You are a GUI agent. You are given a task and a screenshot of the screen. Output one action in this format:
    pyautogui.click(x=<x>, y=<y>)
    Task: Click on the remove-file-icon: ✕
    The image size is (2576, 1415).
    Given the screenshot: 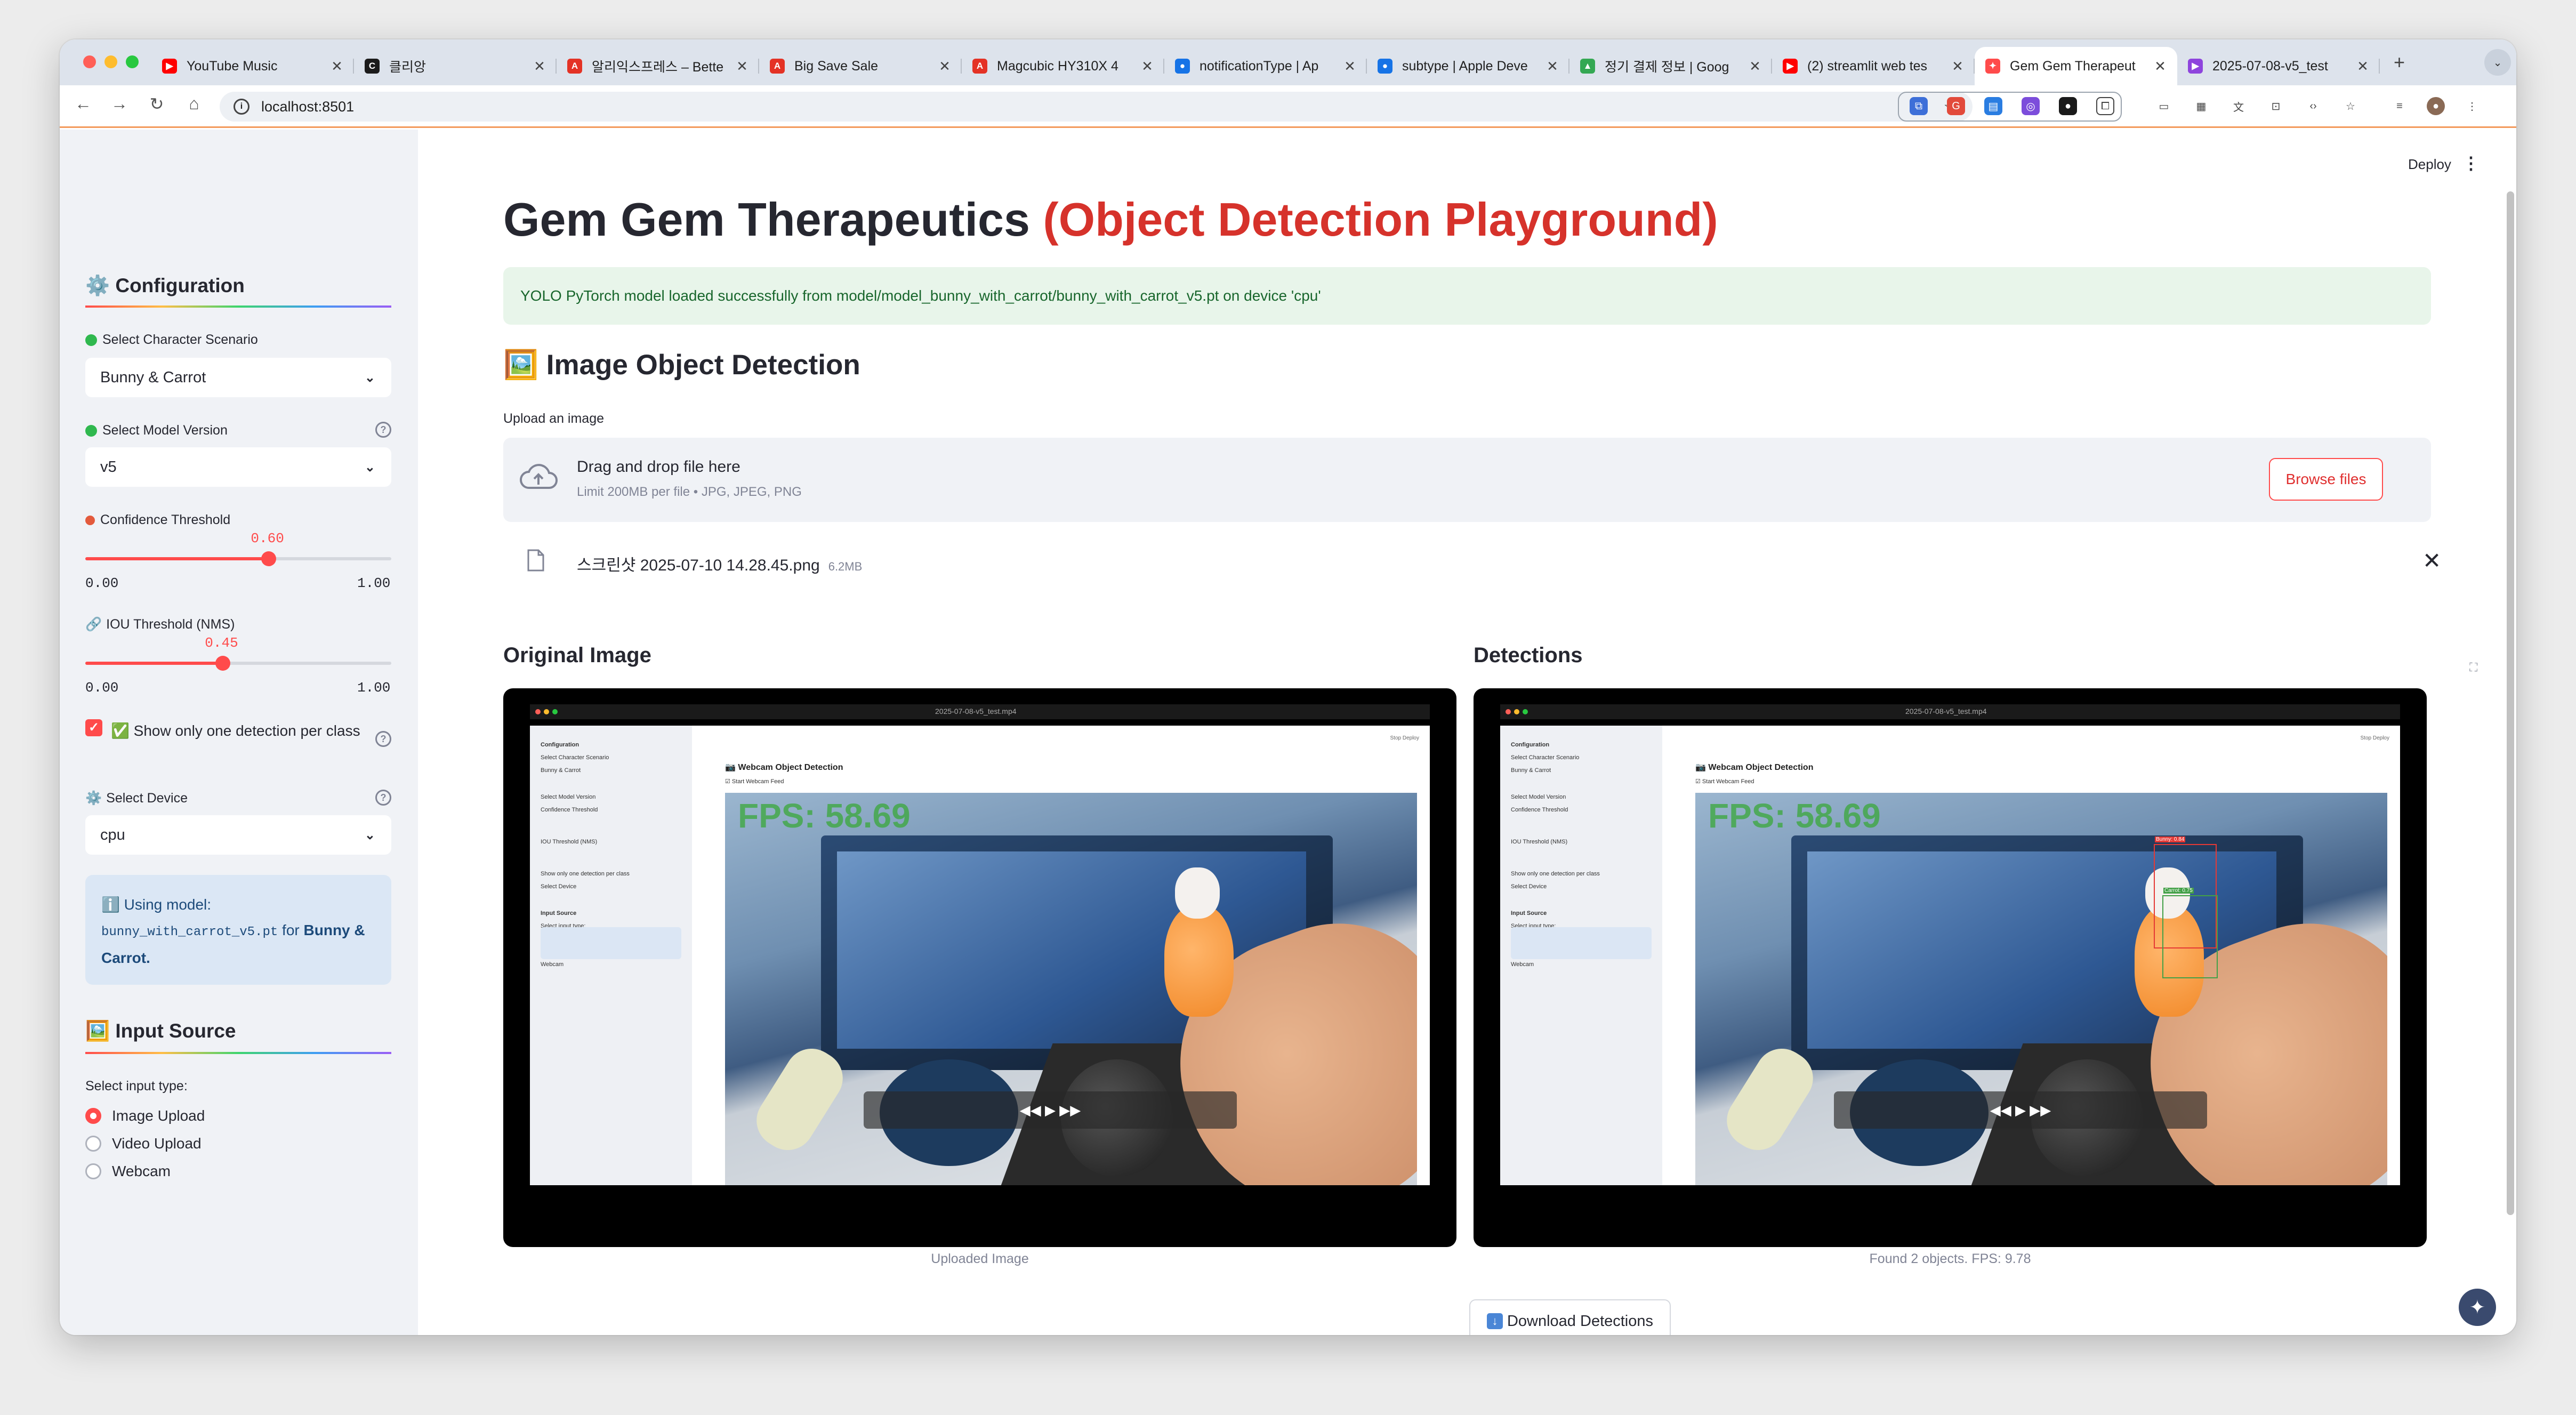 What is the action you would take?
    pyautogui.click(x=2431, y=561)
    